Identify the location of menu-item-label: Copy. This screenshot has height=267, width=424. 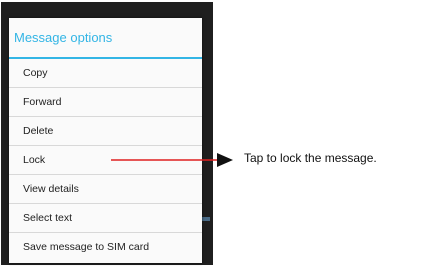
(35, 73).